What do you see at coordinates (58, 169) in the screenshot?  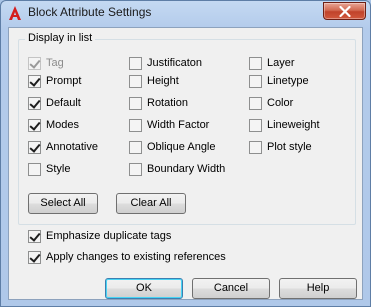 I see `checkbox-label: Style` at bounding box center [58, 169].